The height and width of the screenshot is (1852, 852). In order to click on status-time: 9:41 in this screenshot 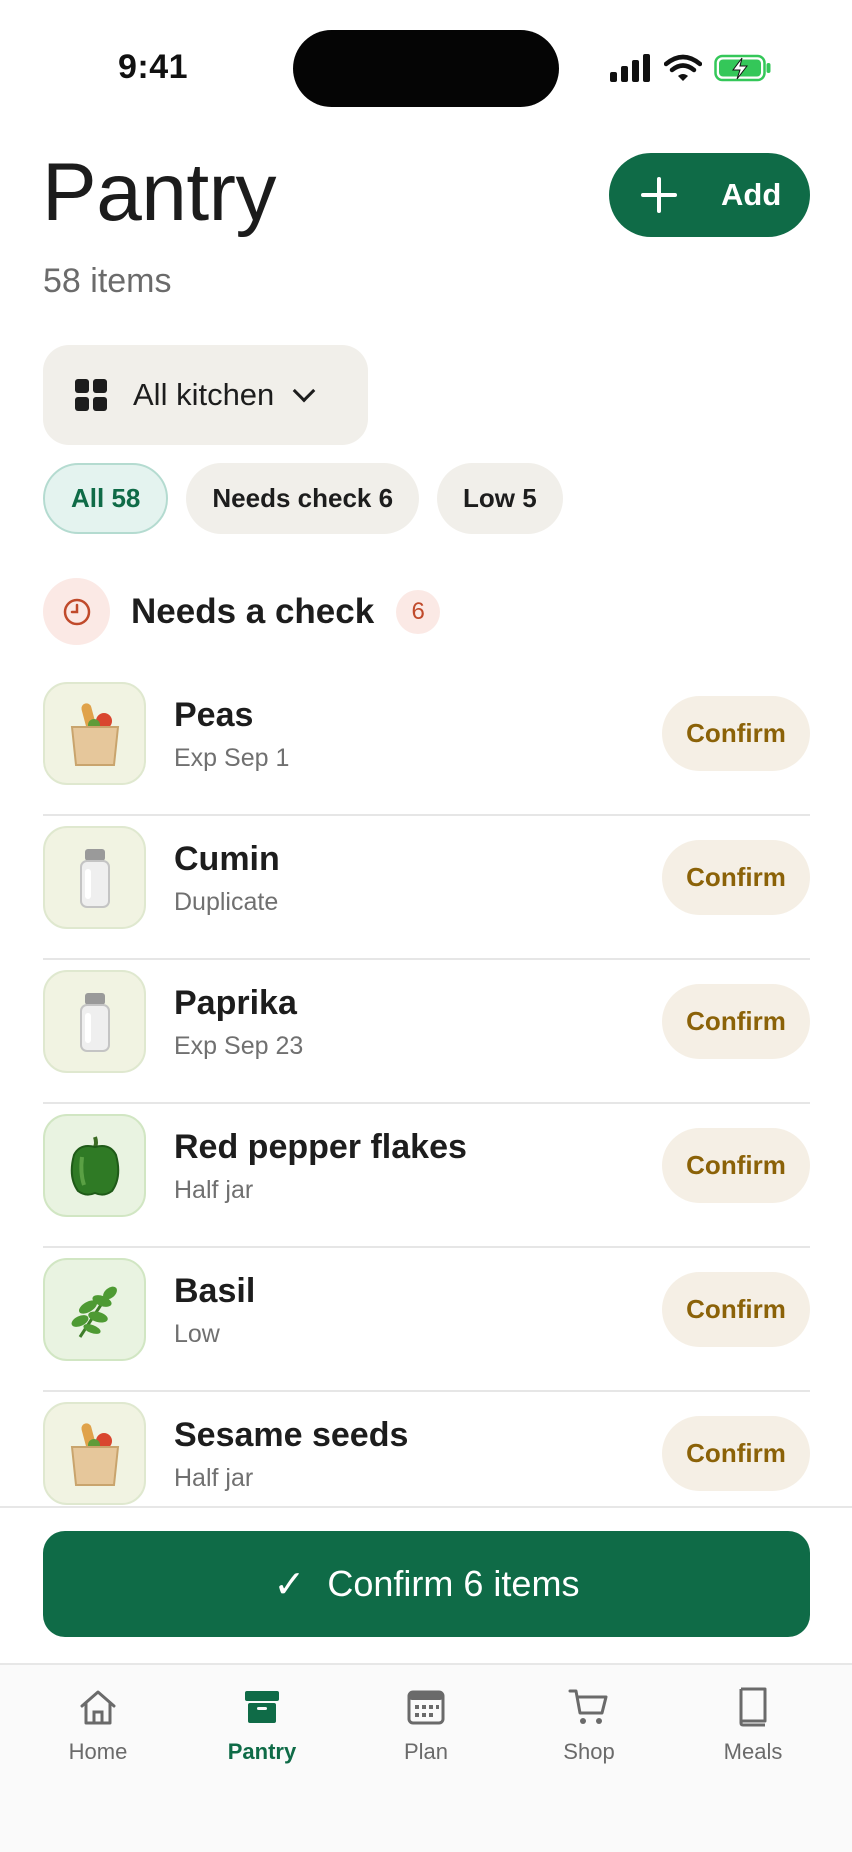, I will do `click(153, 67)`.